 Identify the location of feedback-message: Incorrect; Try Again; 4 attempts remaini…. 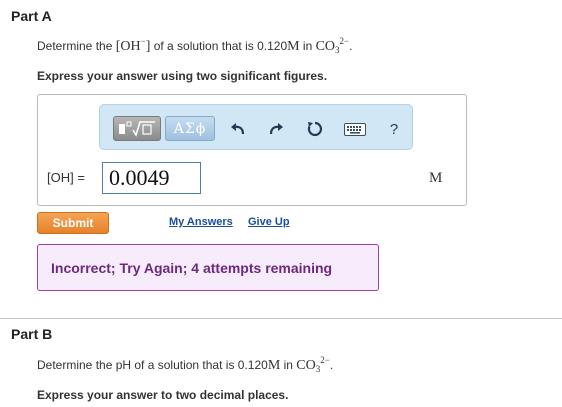
(208, 267).